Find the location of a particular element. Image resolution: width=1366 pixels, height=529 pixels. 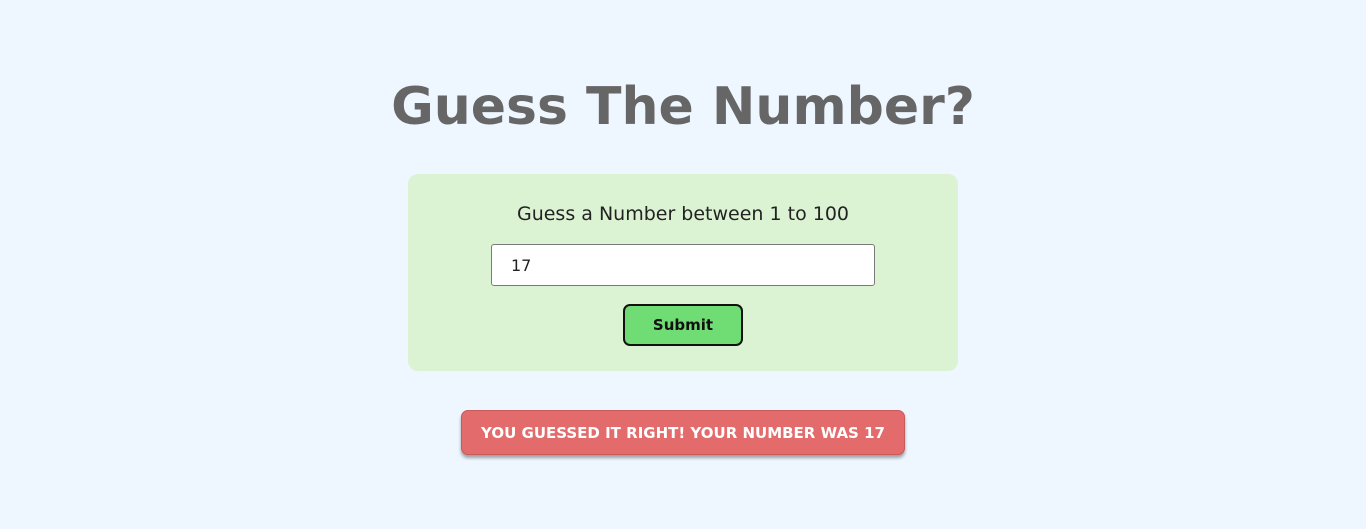

guess-card: Guess a Number between 1 to 100 Submit is located at coordinates (683, 272).